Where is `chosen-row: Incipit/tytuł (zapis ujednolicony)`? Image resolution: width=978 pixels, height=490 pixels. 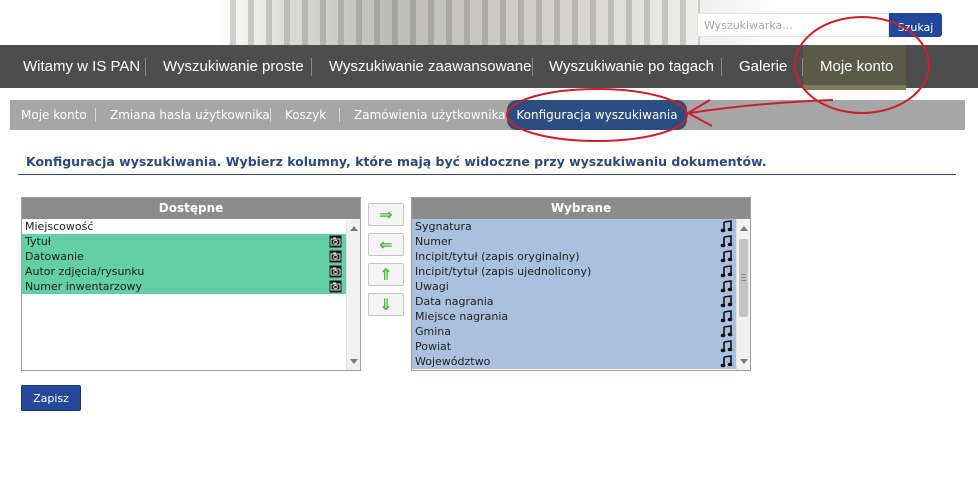
chosen-row: Incipit/tytuł (zapis ujednolicony) is located at coordinates (574, 271).